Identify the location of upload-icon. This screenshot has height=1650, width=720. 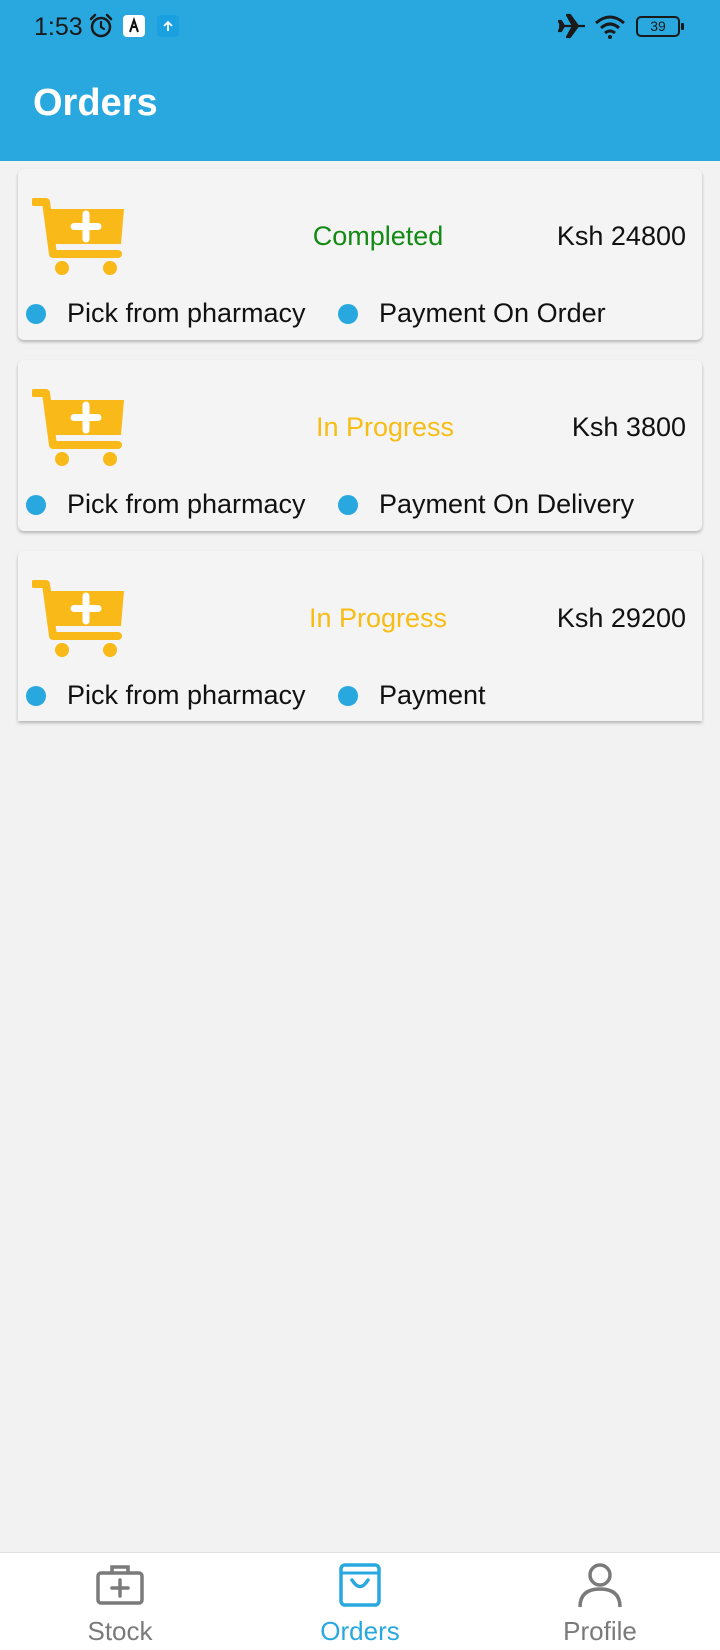
(168, 26).